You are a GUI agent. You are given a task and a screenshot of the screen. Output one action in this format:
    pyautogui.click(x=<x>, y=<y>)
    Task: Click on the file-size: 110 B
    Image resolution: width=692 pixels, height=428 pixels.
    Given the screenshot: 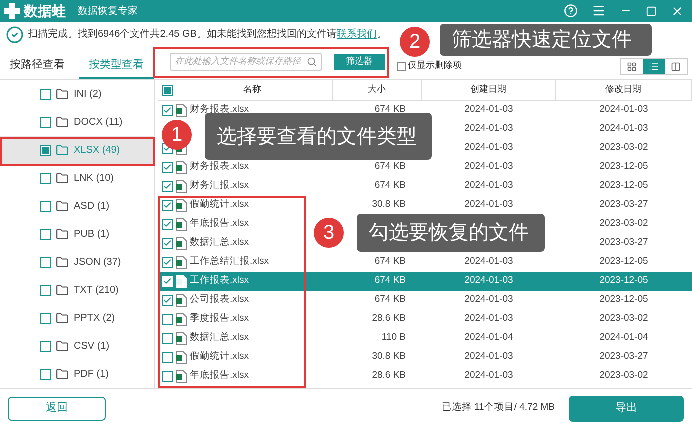 What is the action you would take?
    pyautogui.click(x=394, y=338)
    